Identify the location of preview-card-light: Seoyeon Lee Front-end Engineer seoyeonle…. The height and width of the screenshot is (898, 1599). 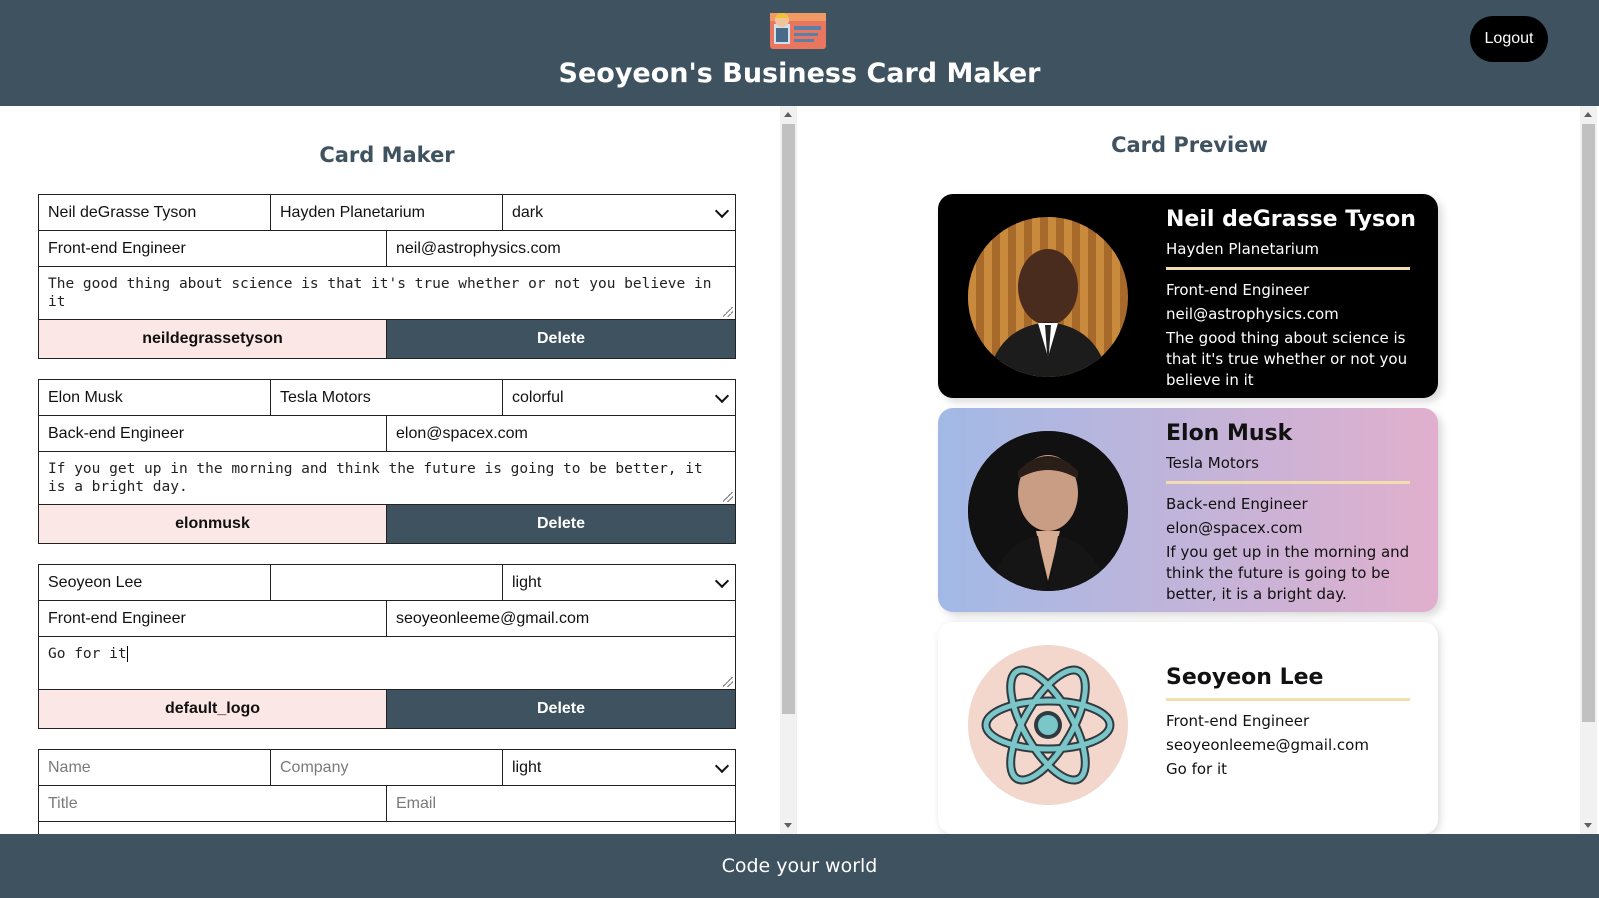
(1188, 728).